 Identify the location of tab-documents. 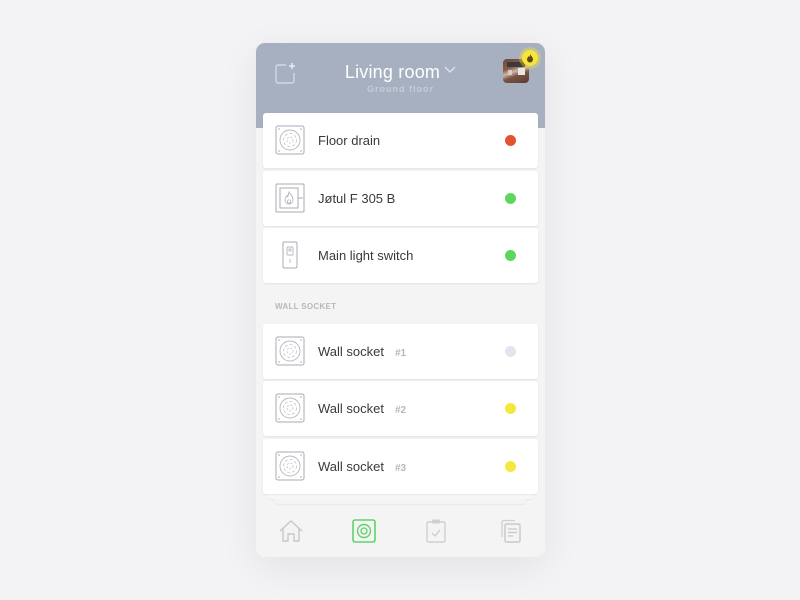
(510, 531).